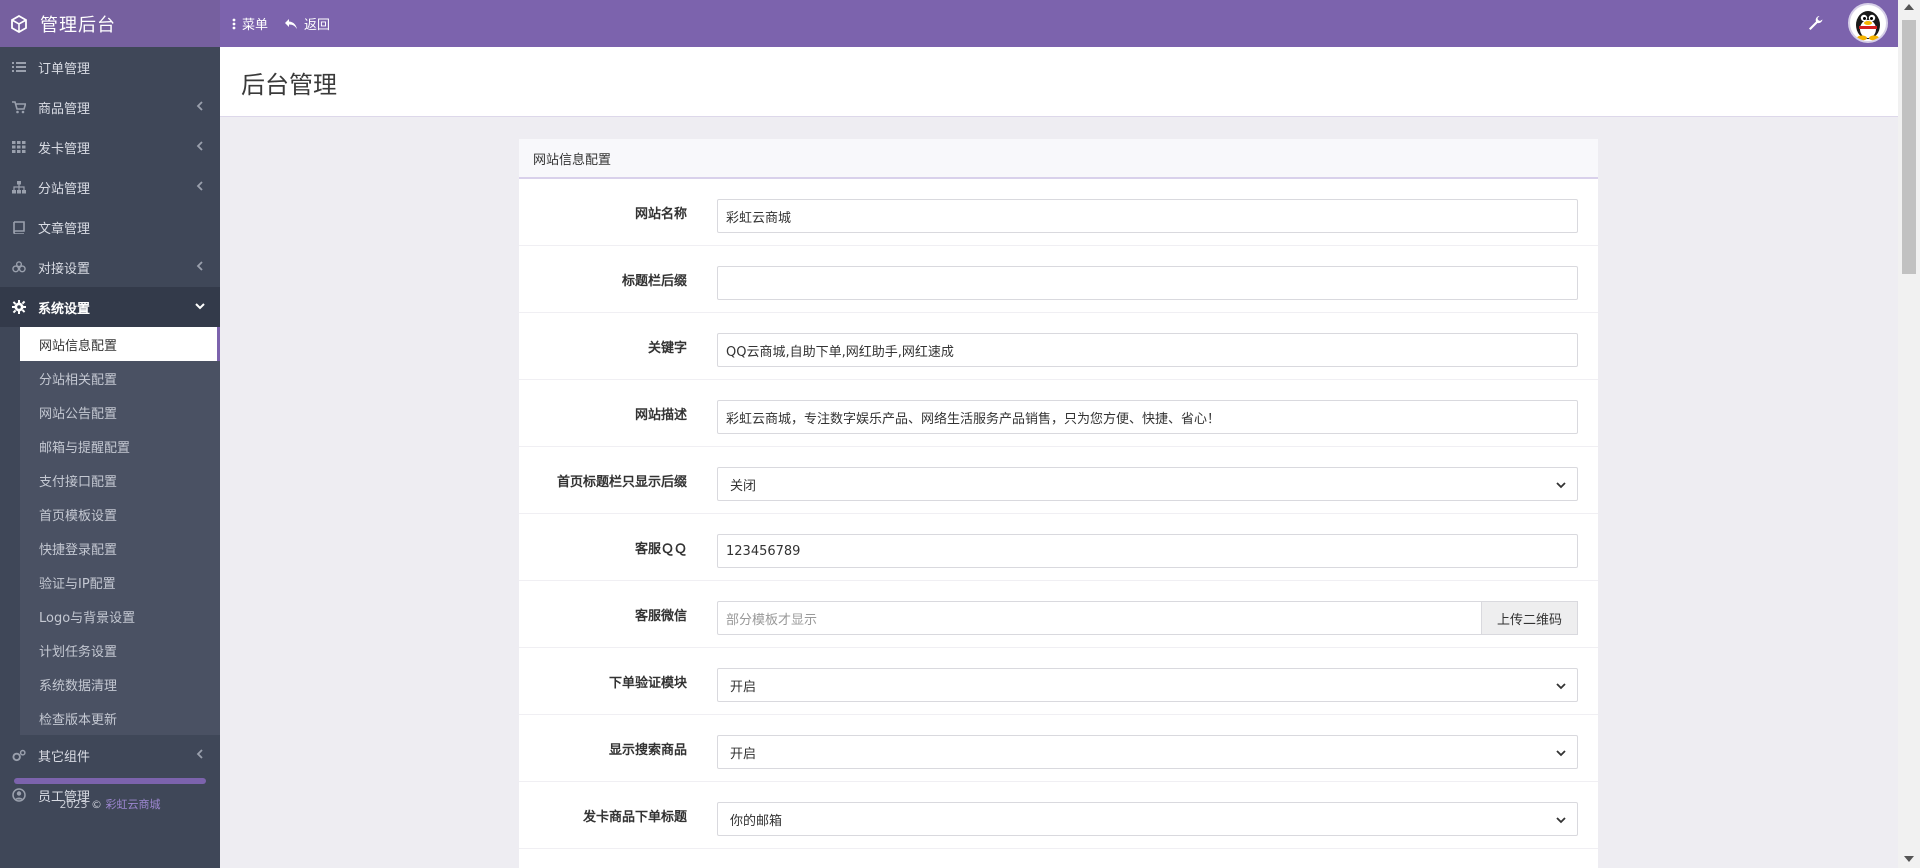  I want to click on form-row-service-wechat: 客服微信 部分模板才显示 上传二维码, so click(1058, 614).